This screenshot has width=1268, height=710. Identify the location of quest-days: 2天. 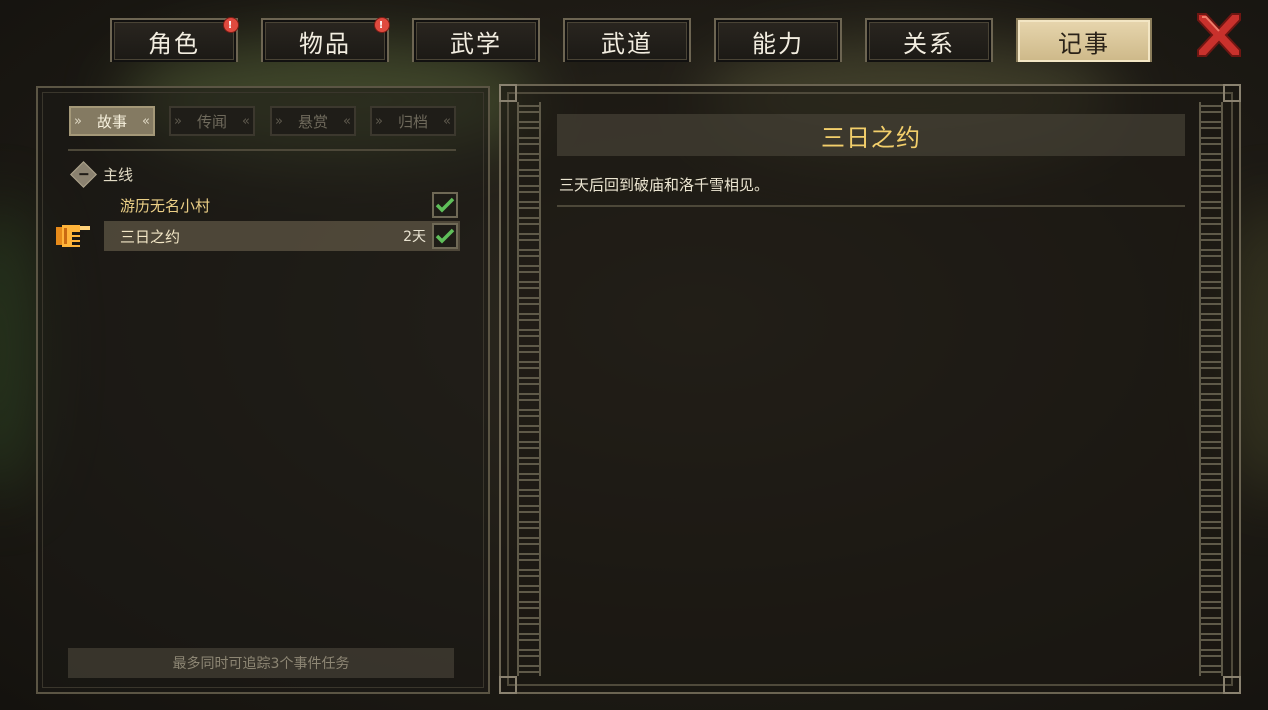
(414, 237).